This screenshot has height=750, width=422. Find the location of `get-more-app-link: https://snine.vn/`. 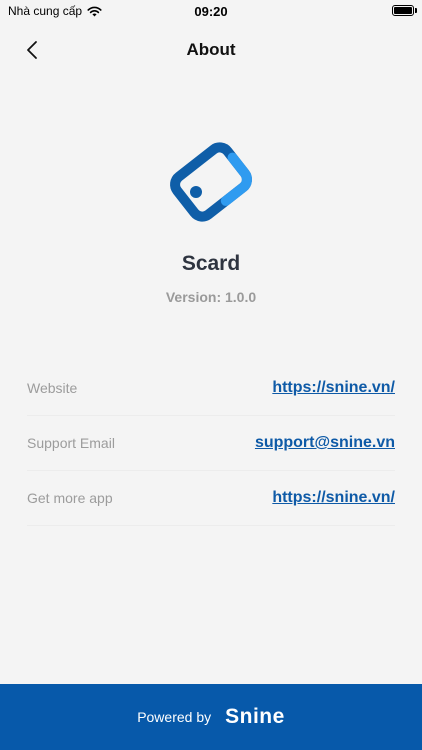

get-more-app-link: https://snine.vn/ is located at coordinates (333, 498).